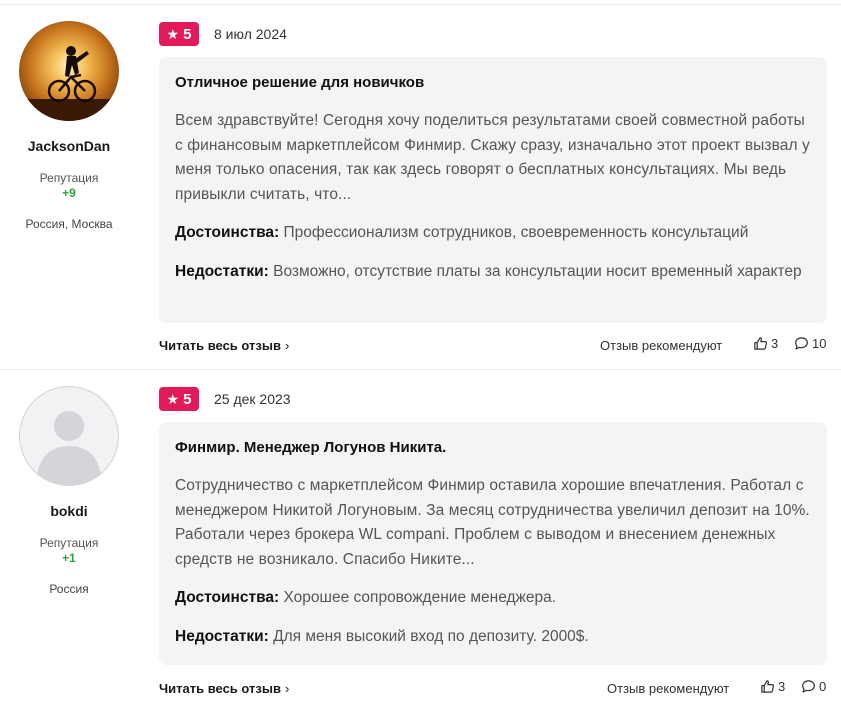  I want to click on review-title: Отличное решение для новичков, so click(493, 83).